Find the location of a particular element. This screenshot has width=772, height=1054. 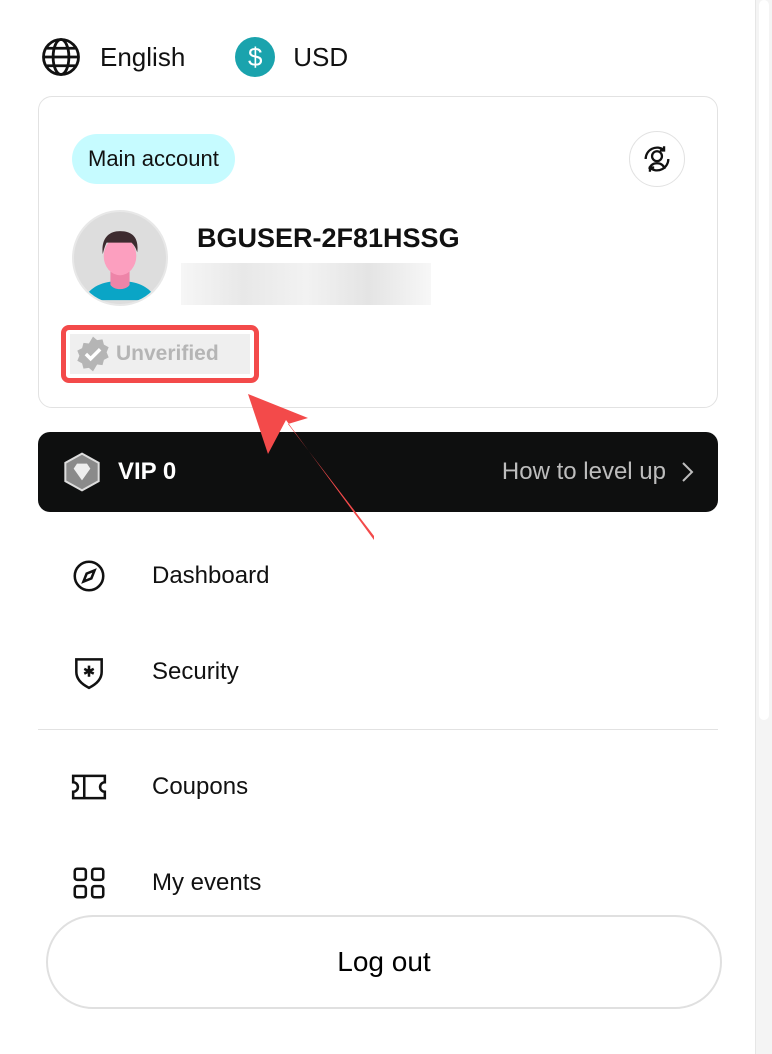

menu-item-dashboard: Dashboard is located at coordinates (169, 576).